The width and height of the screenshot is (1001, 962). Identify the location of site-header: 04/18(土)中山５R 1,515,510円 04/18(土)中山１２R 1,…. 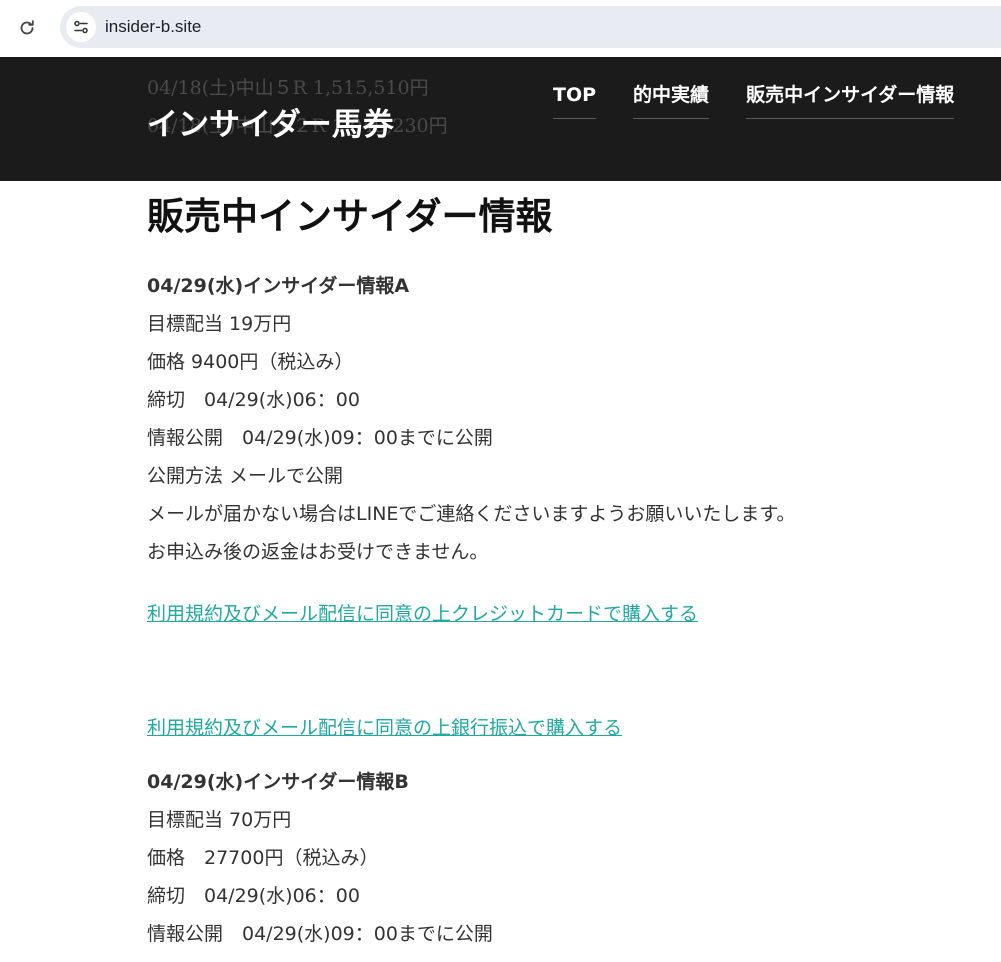
(500, 119).